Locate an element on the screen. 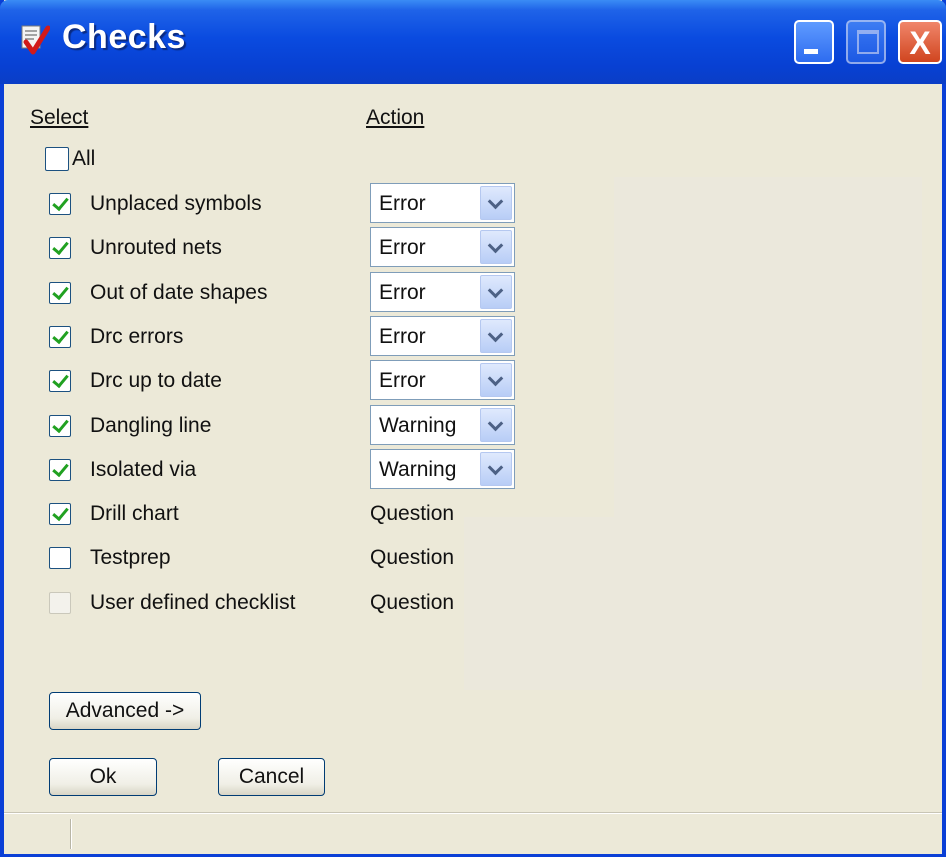  check-label: Unplaced symbols is located at coordinates (176, 203).